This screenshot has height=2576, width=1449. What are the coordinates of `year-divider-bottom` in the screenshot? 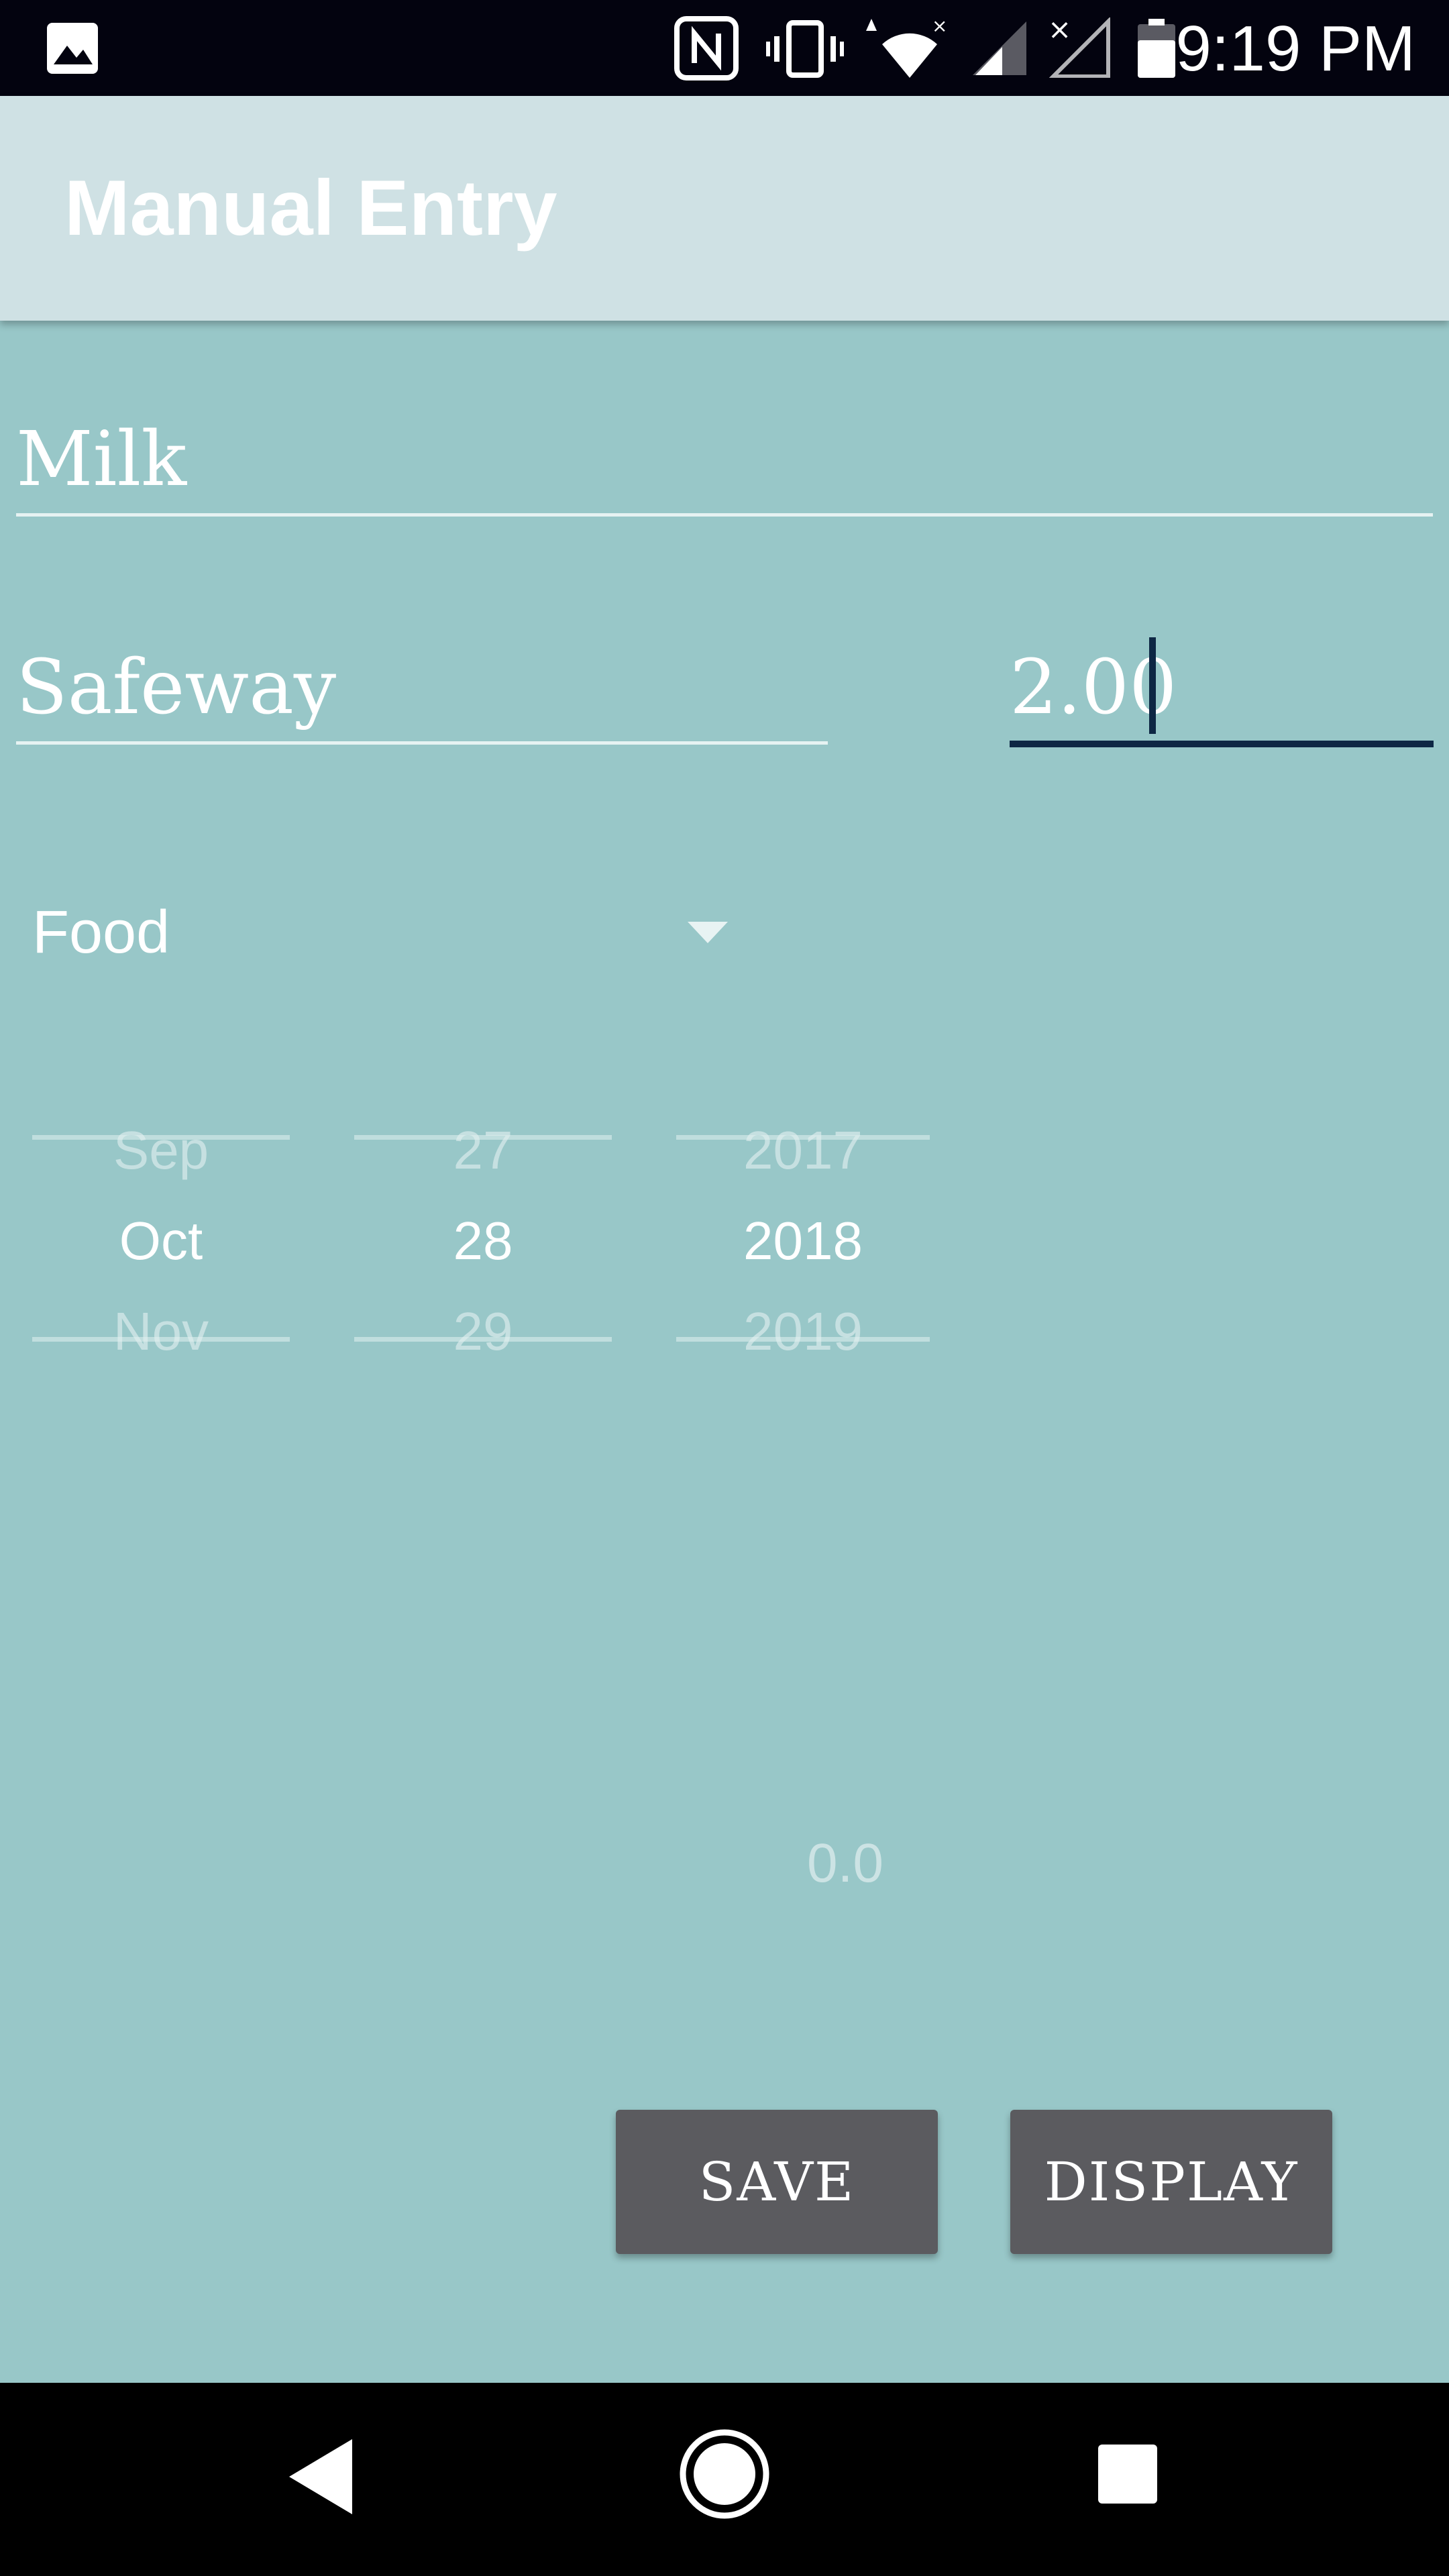 It's located at (803, 1339).